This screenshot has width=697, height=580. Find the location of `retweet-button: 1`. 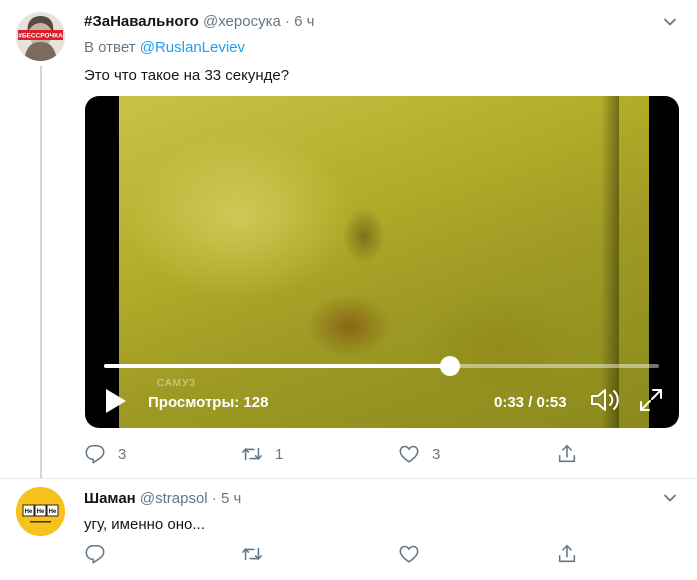

retweet-button: 1 is located at coordinates (262, 454).